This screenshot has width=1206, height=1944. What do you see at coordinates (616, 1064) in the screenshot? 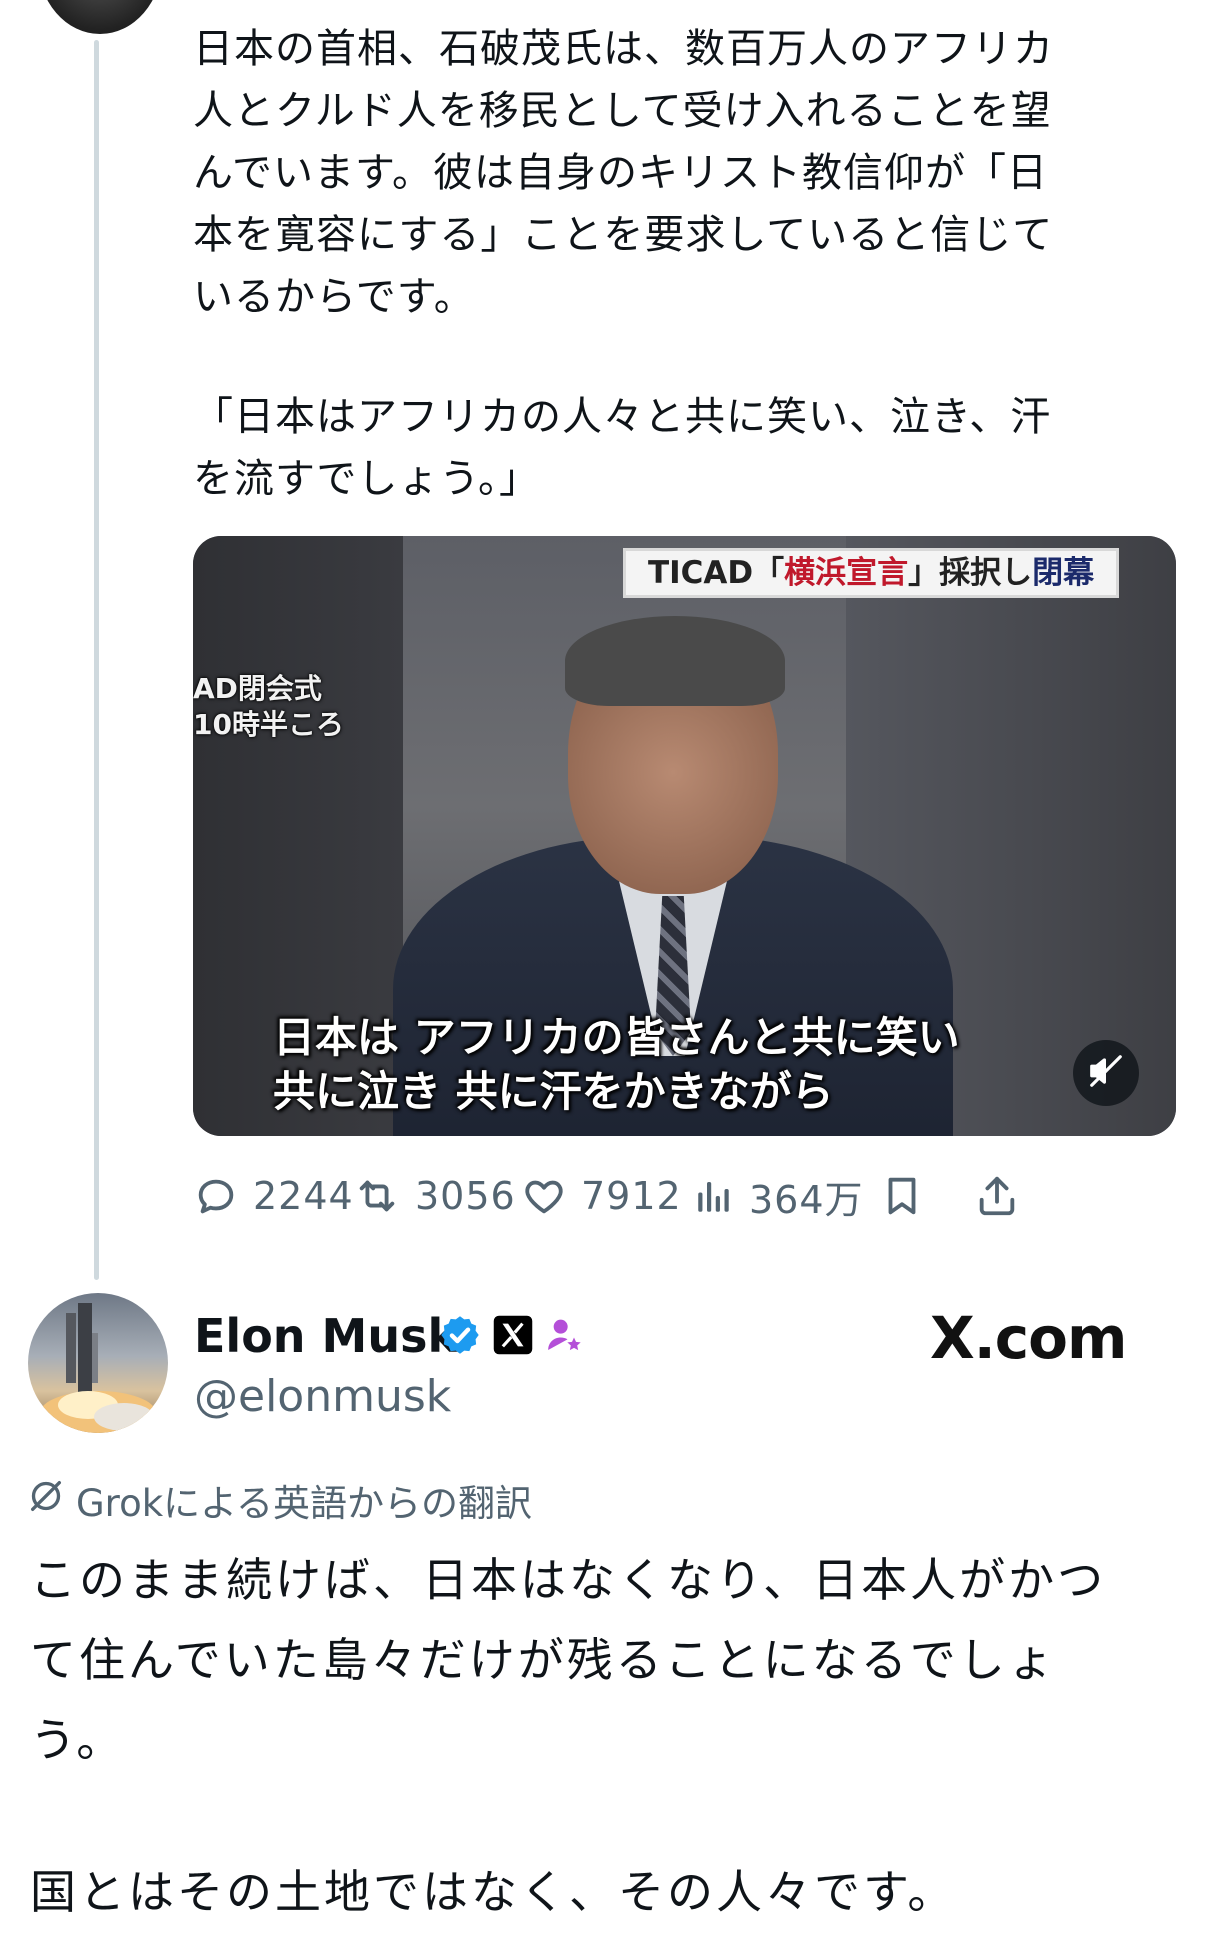
I see `video-subtitle: 日本は アフリカの皆さんと共に笑い 共に泣き 共に汗をかきながら` at bounding box center [616, 1064].